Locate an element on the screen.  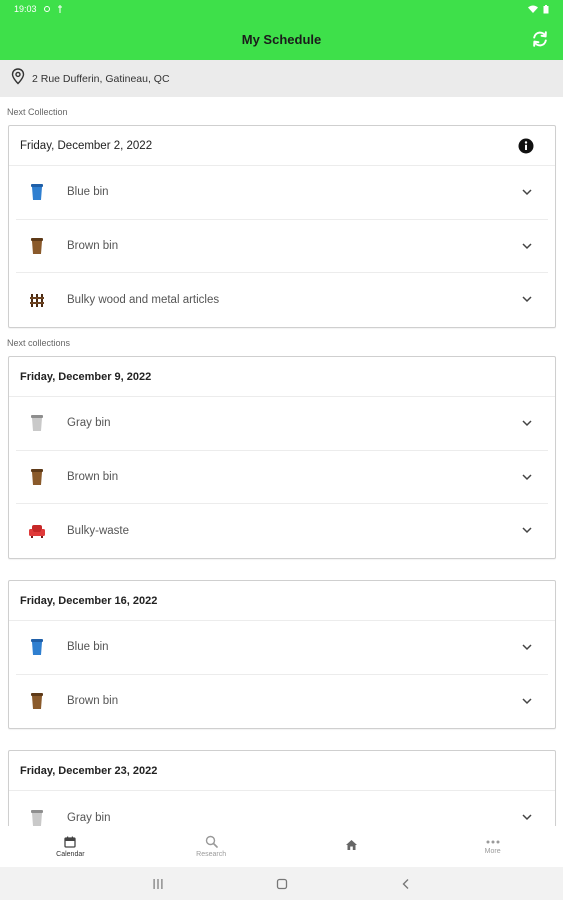
address-bar: 2 Rue Dufferin, Gatineau, QC is located at coordinates (281, 78).